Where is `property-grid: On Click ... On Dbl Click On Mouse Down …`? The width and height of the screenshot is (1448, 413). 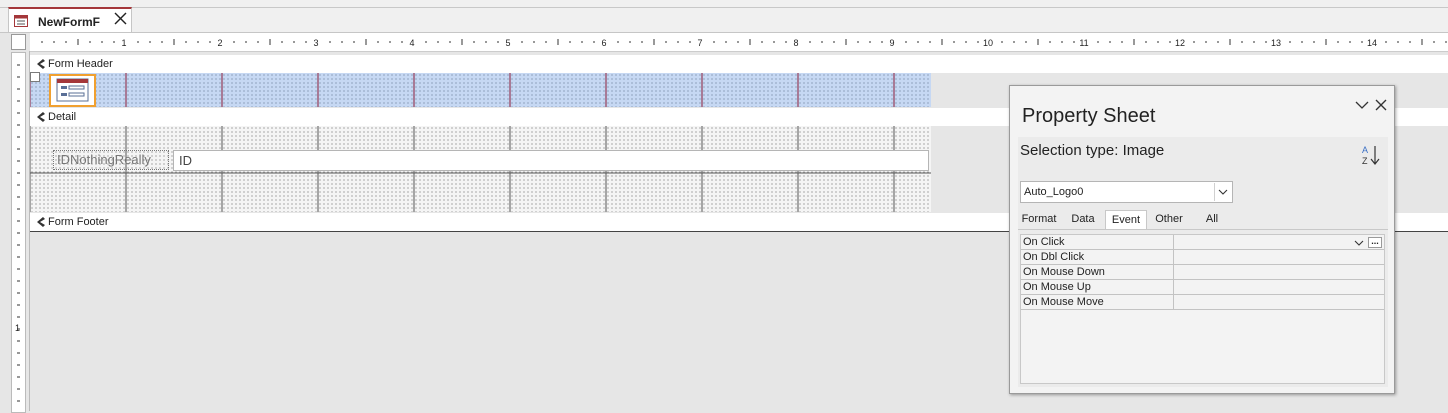 property-grid: On Click ... On Dbl Click On Mouse Down … is located at coordinates (1202, 309).